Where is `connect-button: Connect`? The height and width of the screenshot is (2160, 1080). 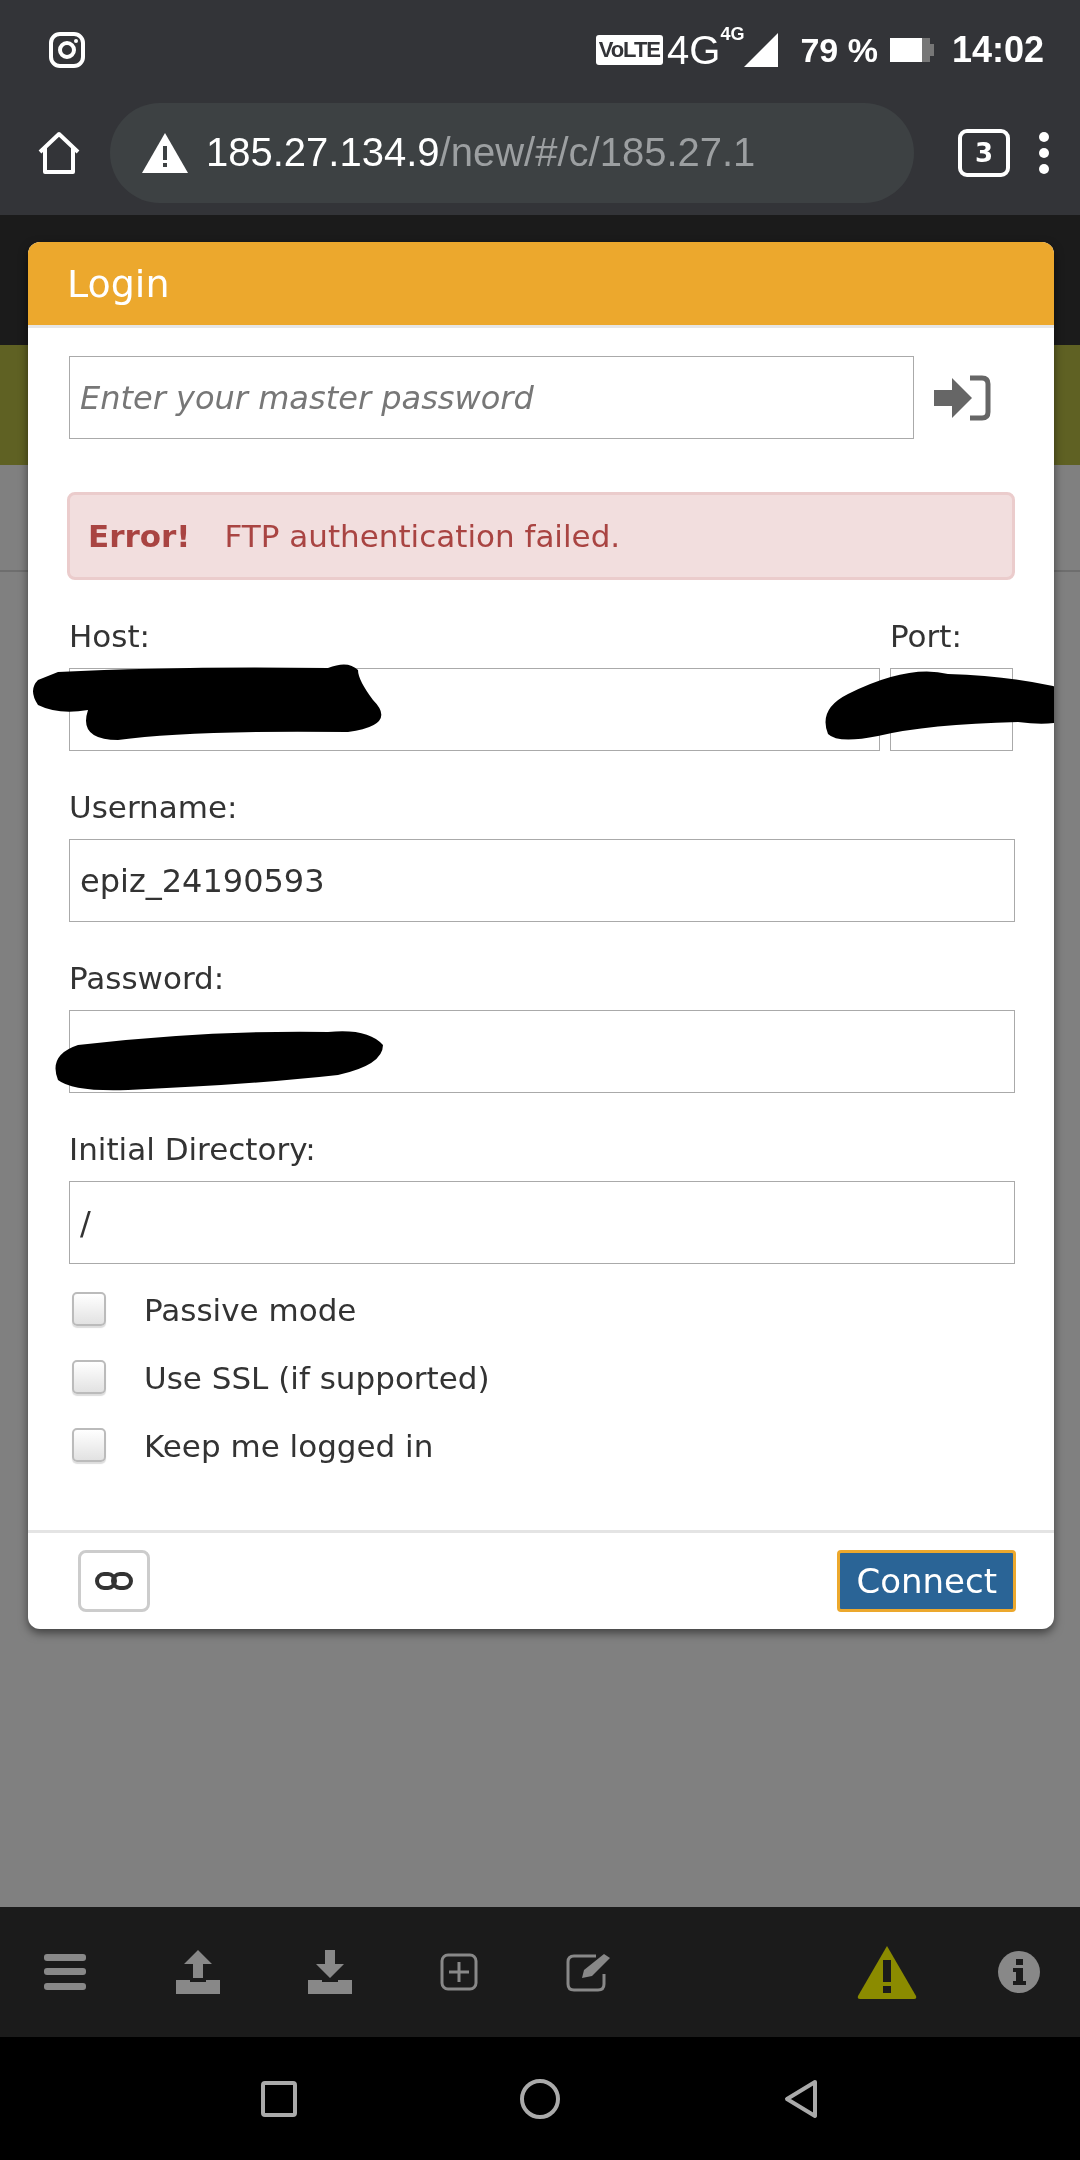 connect-button: Connect is located at coordinates (926, 1581).